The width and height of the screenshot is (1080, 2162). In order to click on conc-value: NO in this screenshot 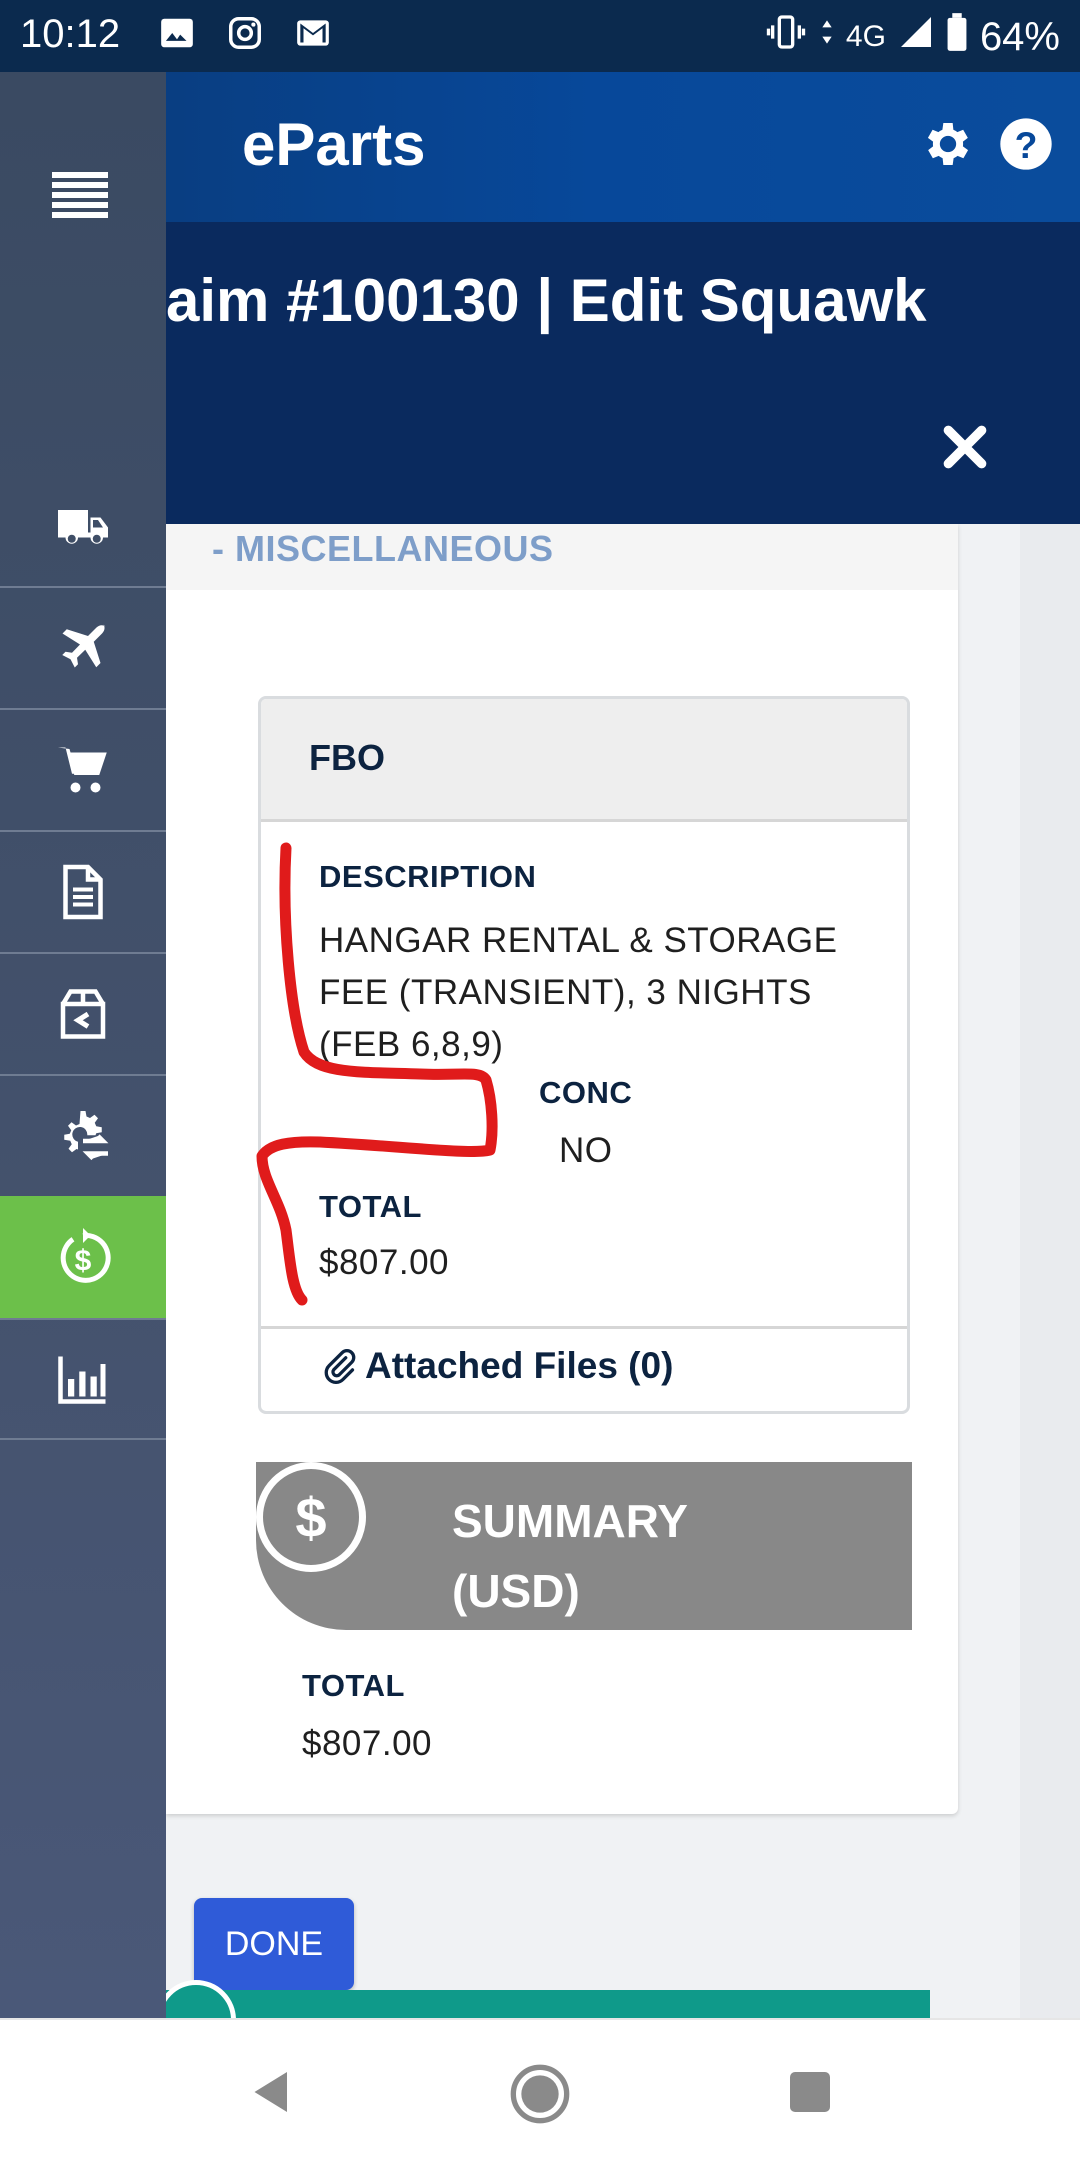, I will do `click(586, 1150)`.